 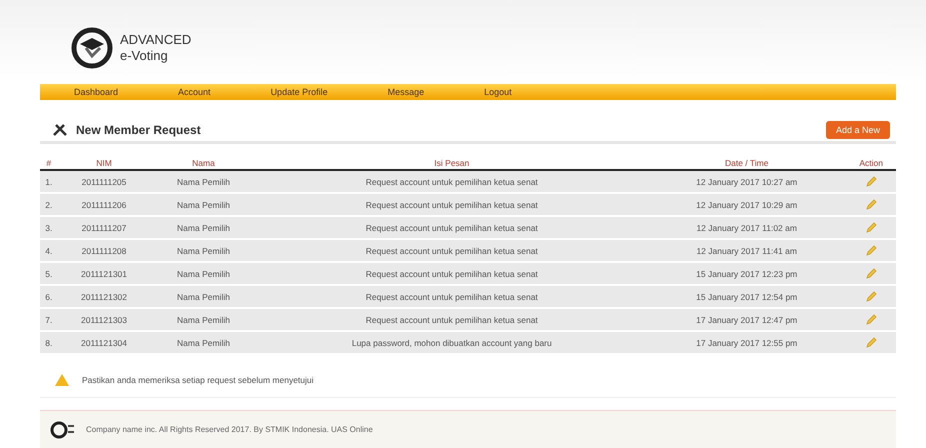 What do you see at coordinates (746, 342) in the screenshot?
I see `table-cell: 17 January 2017 12:55 pm` at bounding box center [746, 342].